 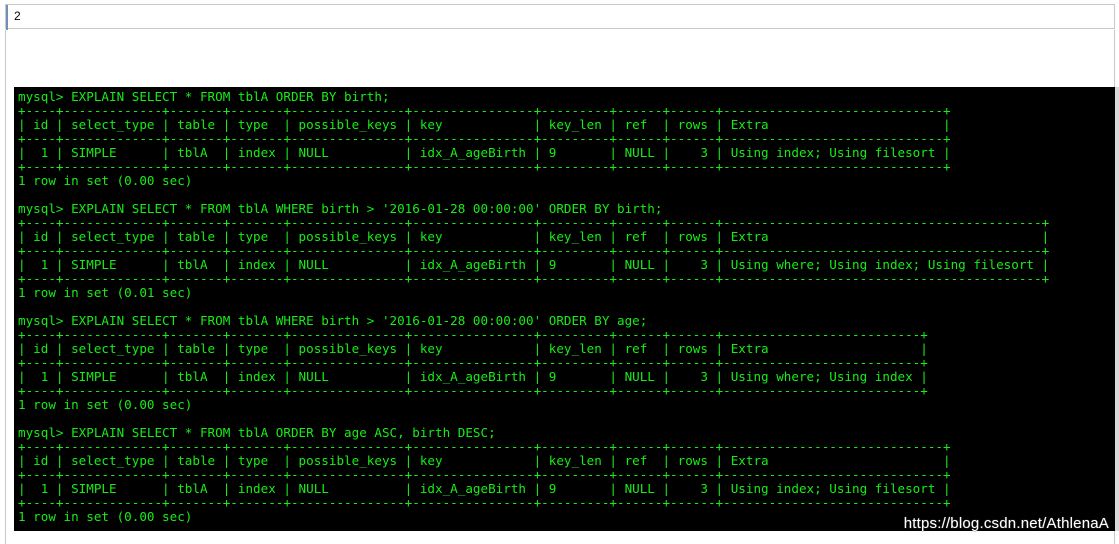 I want to click on watermark-url: https://blog.csdn.net/AthlenaA, so click(x=1006, y=523).